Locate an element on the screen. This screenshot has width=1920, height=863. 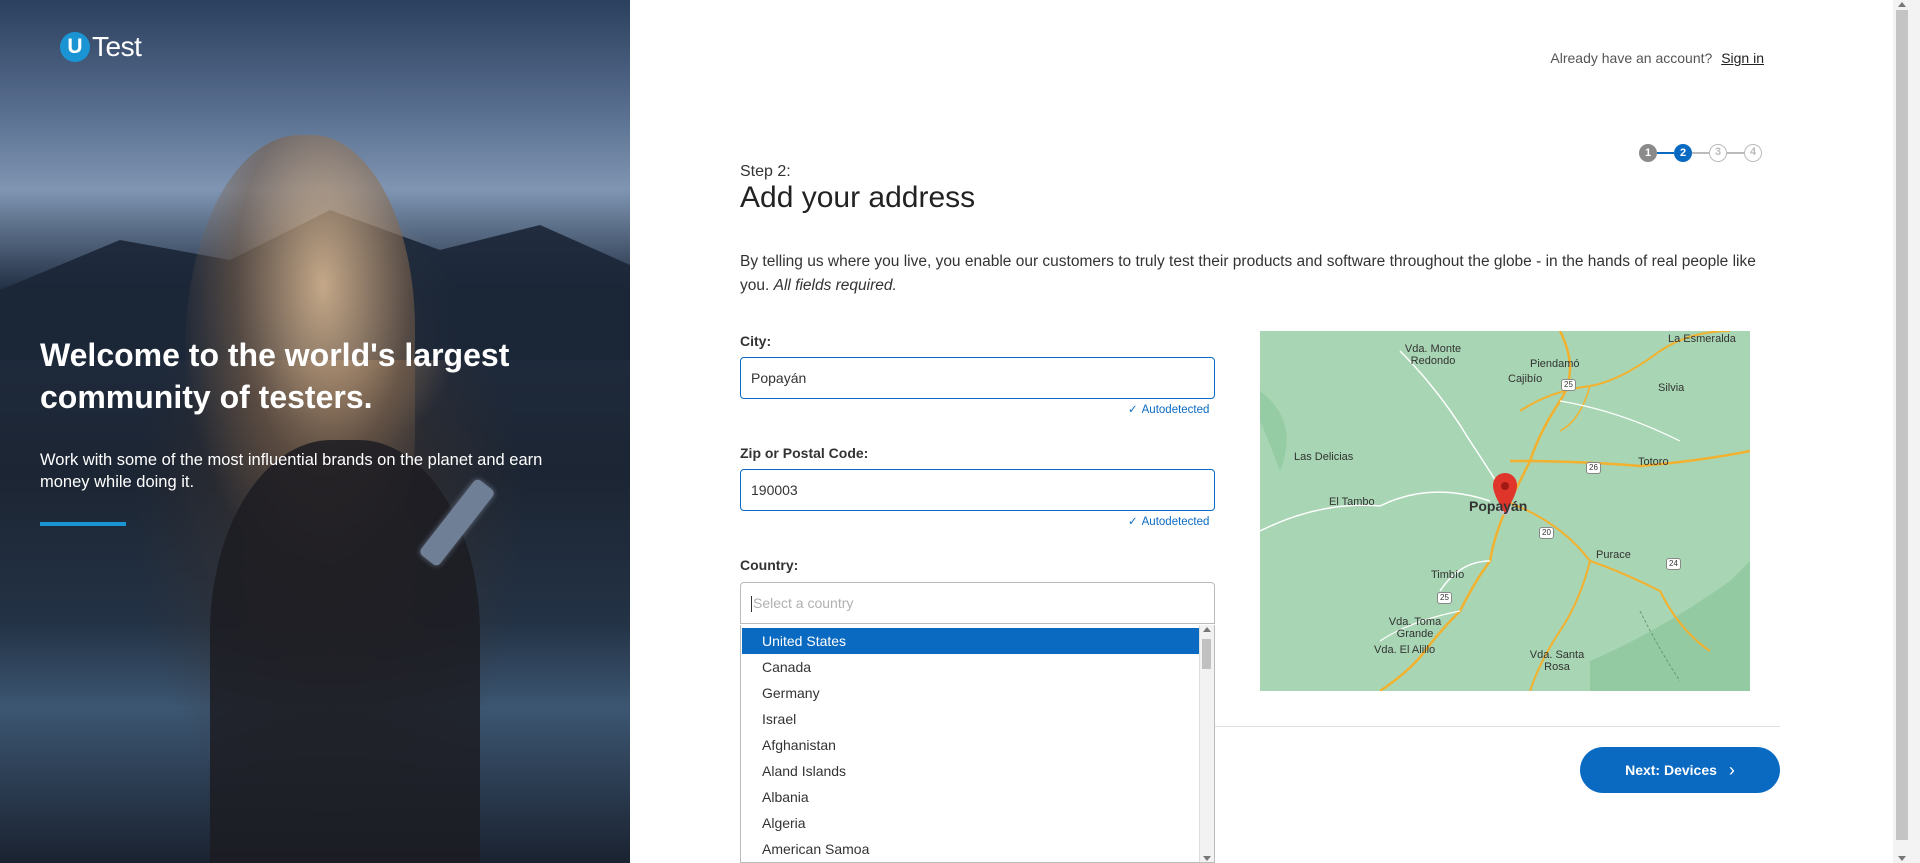
map-place-label: El Tambo is located at coordinates (1352, 502).